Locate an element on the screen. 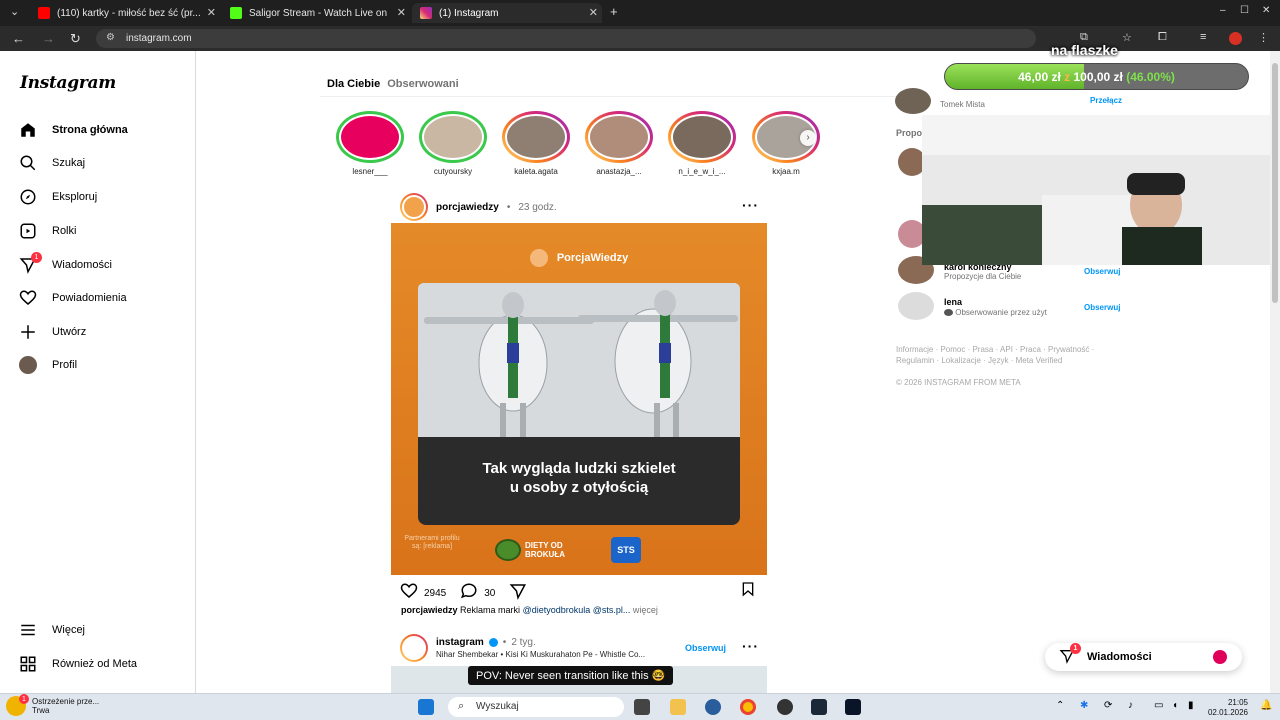  brand-label: PorcjaWiedzy is located at coordinates (579, 258).